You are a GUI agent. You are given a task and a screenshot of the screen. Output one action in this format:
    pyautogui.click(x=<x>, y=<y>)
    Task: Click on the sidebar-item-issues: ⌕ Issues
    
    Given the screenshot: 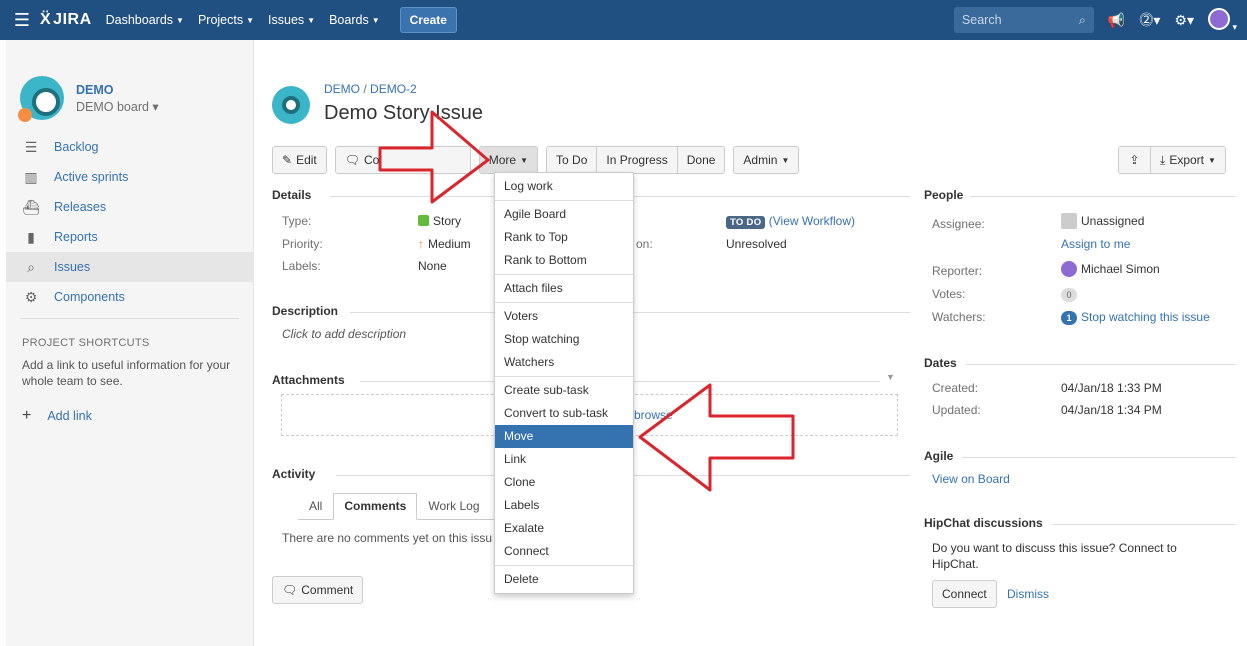 What is the action you would take?
    pyautogui.click(x=129, y=267)
    